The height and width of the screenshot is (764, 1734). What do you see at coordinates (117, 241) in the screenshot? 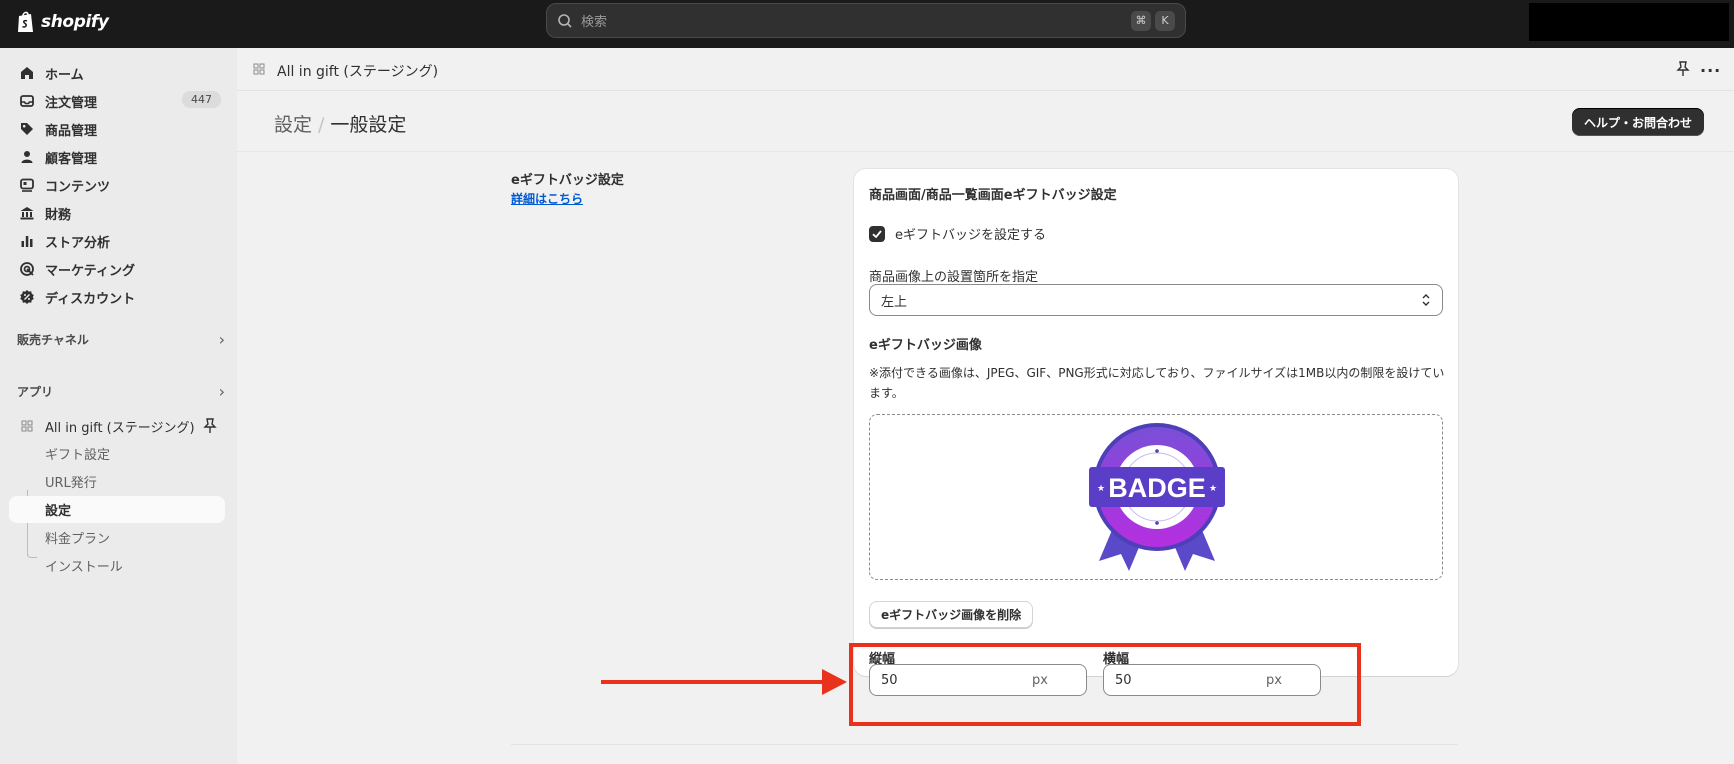
I see `sidebar-item-analytics: ストア分析` at bounding box center [117, 241].